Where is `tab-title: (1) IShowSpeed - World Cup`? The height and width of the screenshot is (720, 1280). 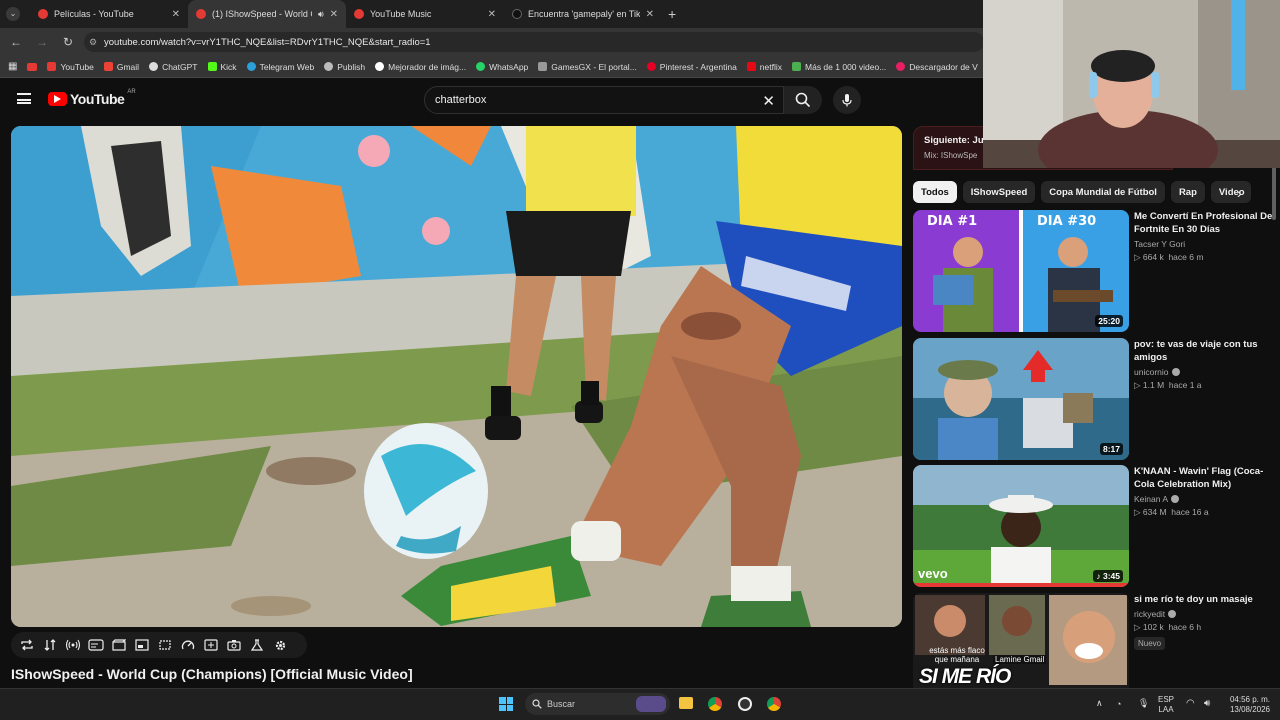 tab-title: (1) IShowSpeed - World Cup is located at coordinates (262, 14).